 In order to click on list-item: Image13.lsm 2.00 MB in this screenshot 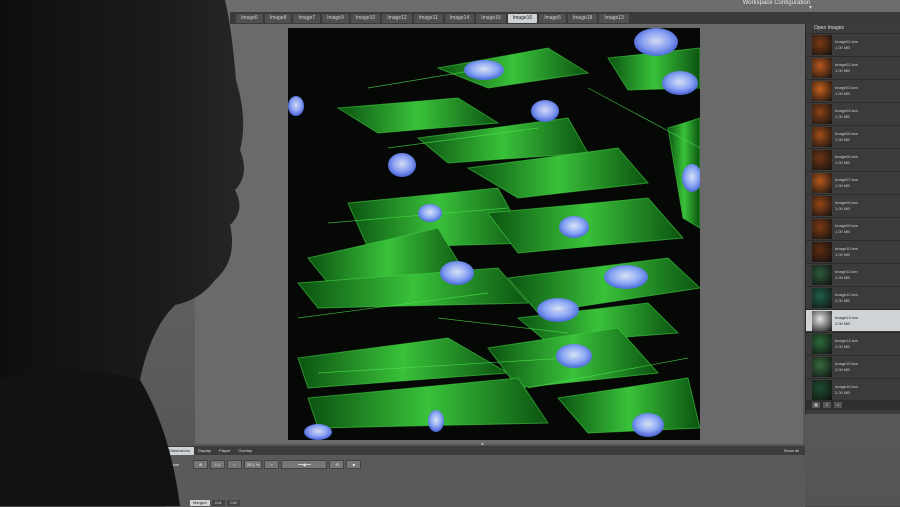, I will do `click(853, 320)`.